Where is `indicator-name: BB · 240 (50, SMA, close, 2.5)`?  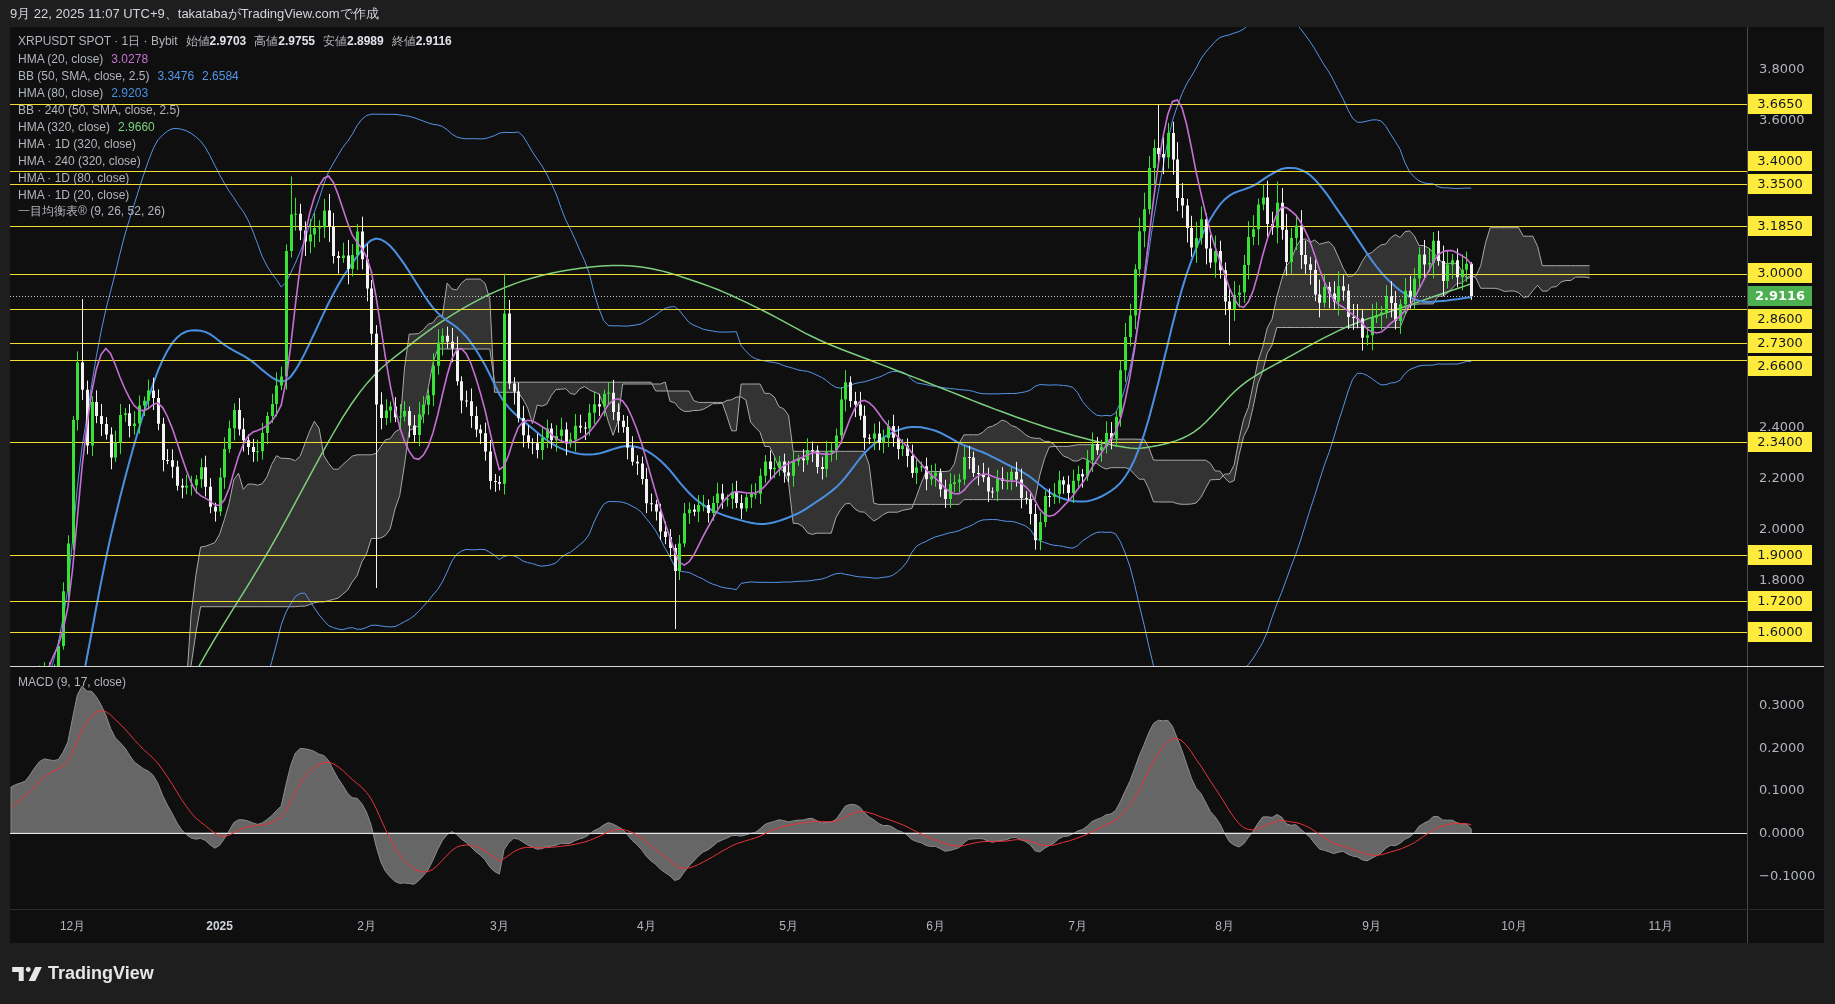
indicator-name: BB · 240 (50, SMA, close, 2.5) is located at coordinates (99, 109).